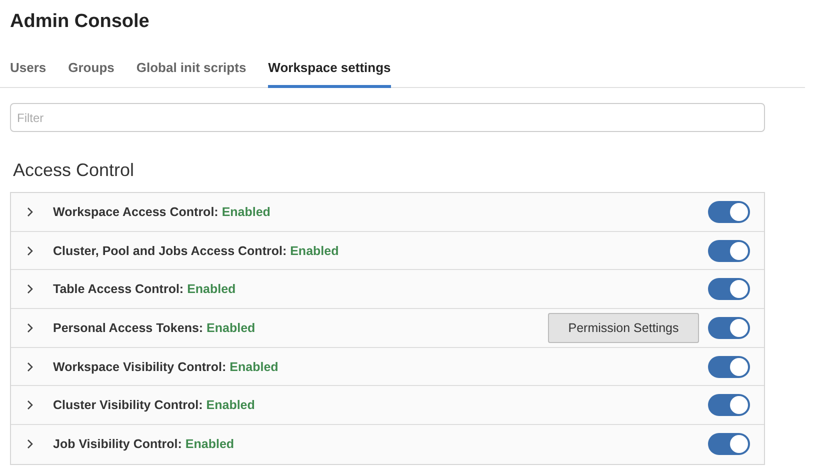  Describe the element at coordinates (28, 74) in the screenshot. I see `tab: Users` at that location.